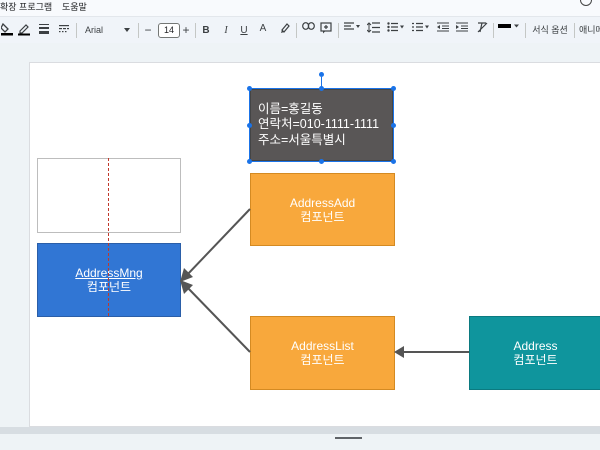 Image resolution: width=600 pixels, height=450 pixels. I want to click on rotate-handle, so click(321, 74).